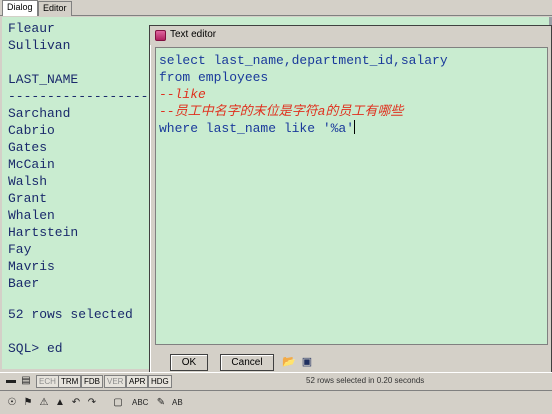 The width and height of the screenshot is (552, 414). Describe the element at coordinates (39, 45) in the screenshot. I see `output-line: Sullivan` at that location.